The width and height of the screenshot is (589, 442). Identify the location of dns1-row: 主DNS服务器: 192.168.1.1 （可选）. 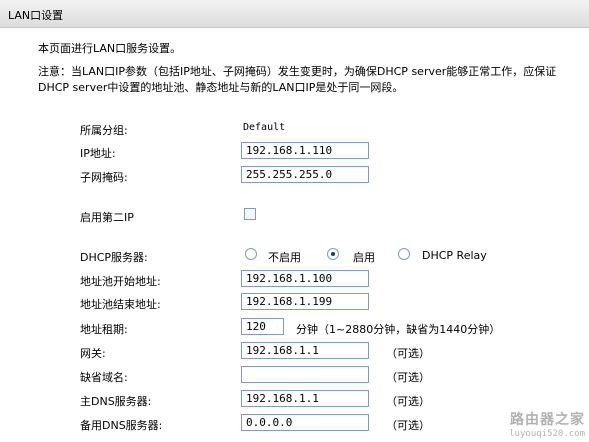
(294, 401).